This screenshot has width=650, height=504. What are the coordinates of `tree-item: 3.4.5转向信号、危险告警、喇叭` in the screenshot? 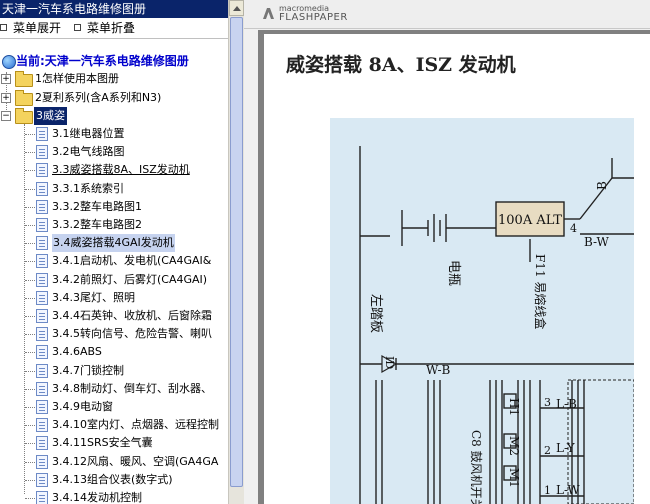 It's located at (114, 334).